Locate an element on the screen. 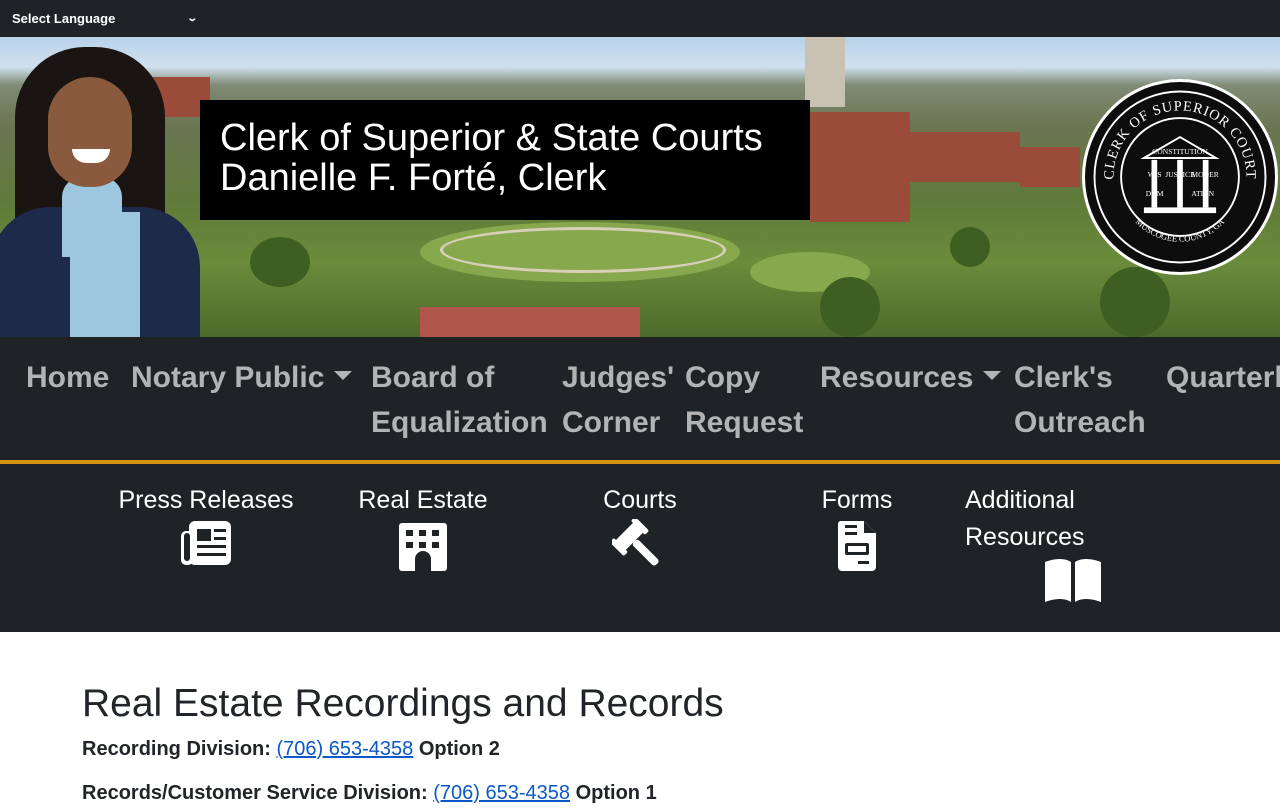 This screenshot has width=1280, height=808. newspaper-icon is located at coordinates (206, 543).